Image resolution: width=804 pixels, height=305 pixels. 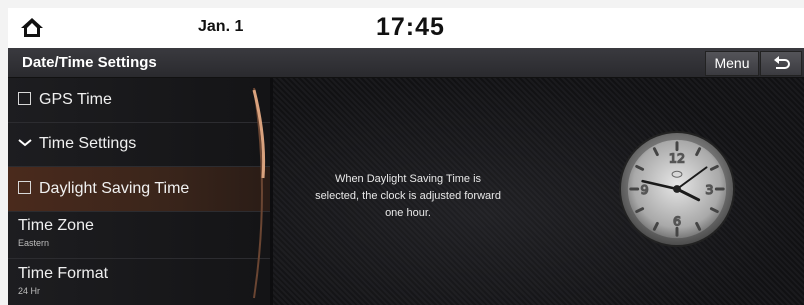 What do you see at coordinates (89, 62) in the screenshot?
I see `page-title: Date/Time Settings` at bounding box center [89, 62].